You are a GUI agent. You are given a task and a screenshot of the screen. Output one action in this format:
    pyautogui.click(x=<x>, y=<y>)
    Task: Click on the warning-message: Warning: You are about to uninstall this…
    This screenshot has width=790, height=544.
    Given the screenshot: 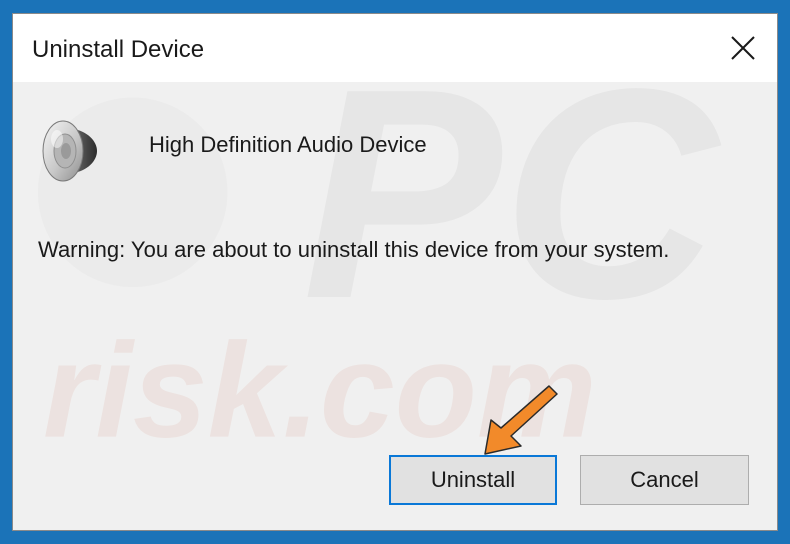 What is the action you would take?
    pyautogui.click(x=354, y=249)
    